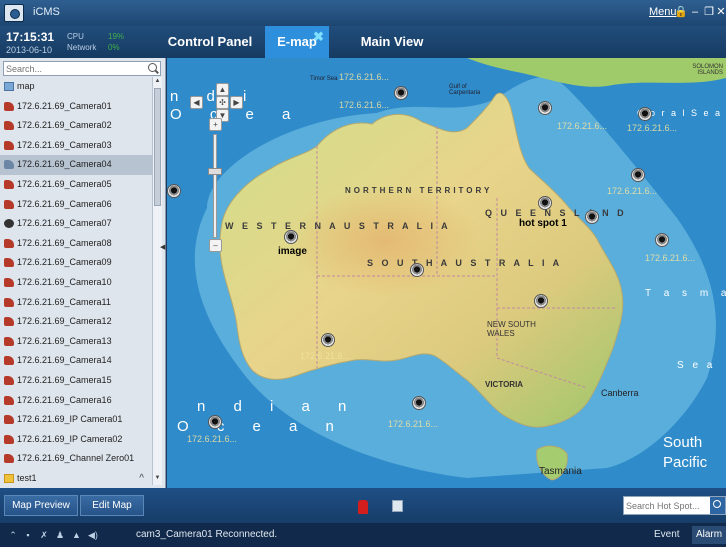 The height and width of the screenshot is (547, 726). What do you see at coordinates (76, 361) in the screenshot?
I see `tree-item: 172.6.21.69_Camera14` at bounding box center [76, 361].